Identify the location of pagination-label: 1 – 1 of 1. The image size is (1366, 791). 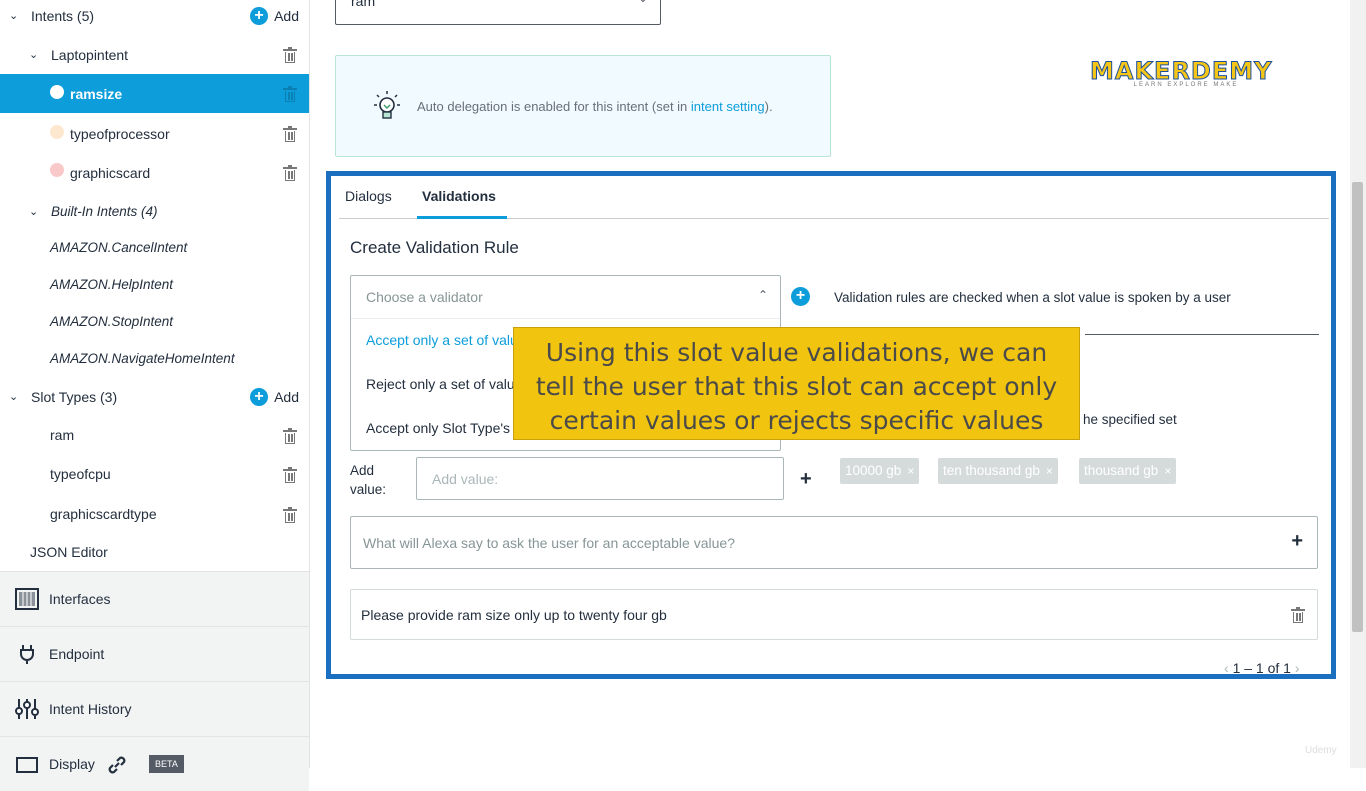
(1261, 668).